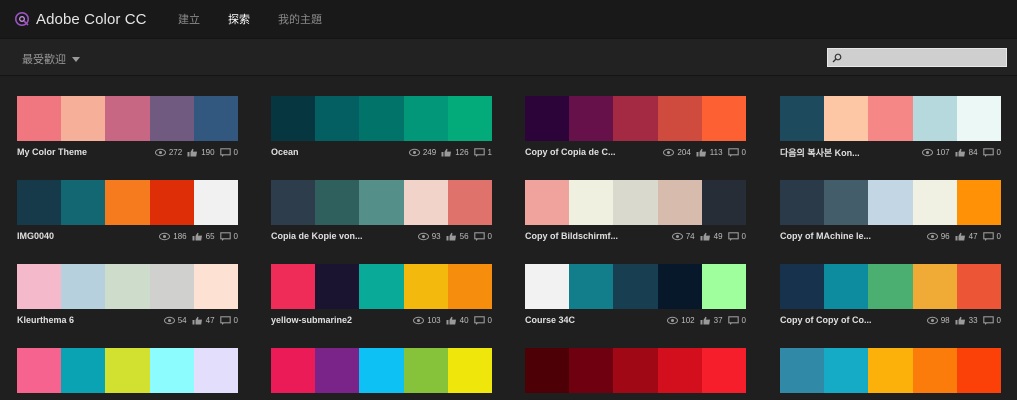 This screenshot has height=400, width=1017. I want to click on nav-tab-my-themes: 我的主題, so click(300, 19).